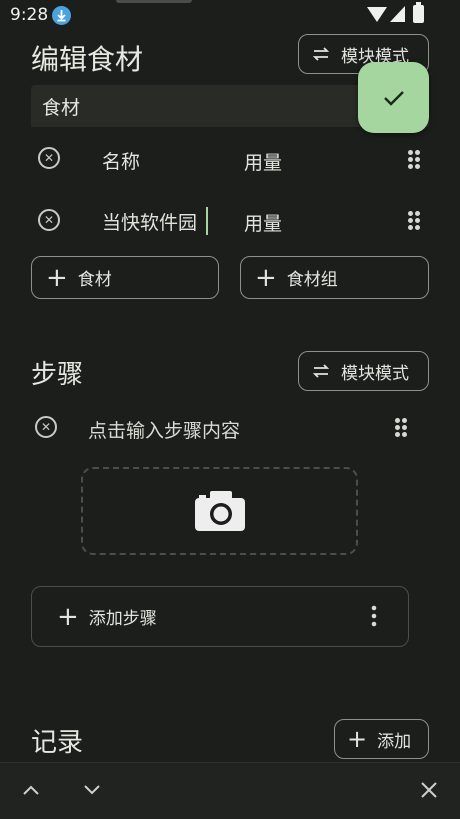  I want to click on ingredient-section-value: 食材, so click(61, 107).